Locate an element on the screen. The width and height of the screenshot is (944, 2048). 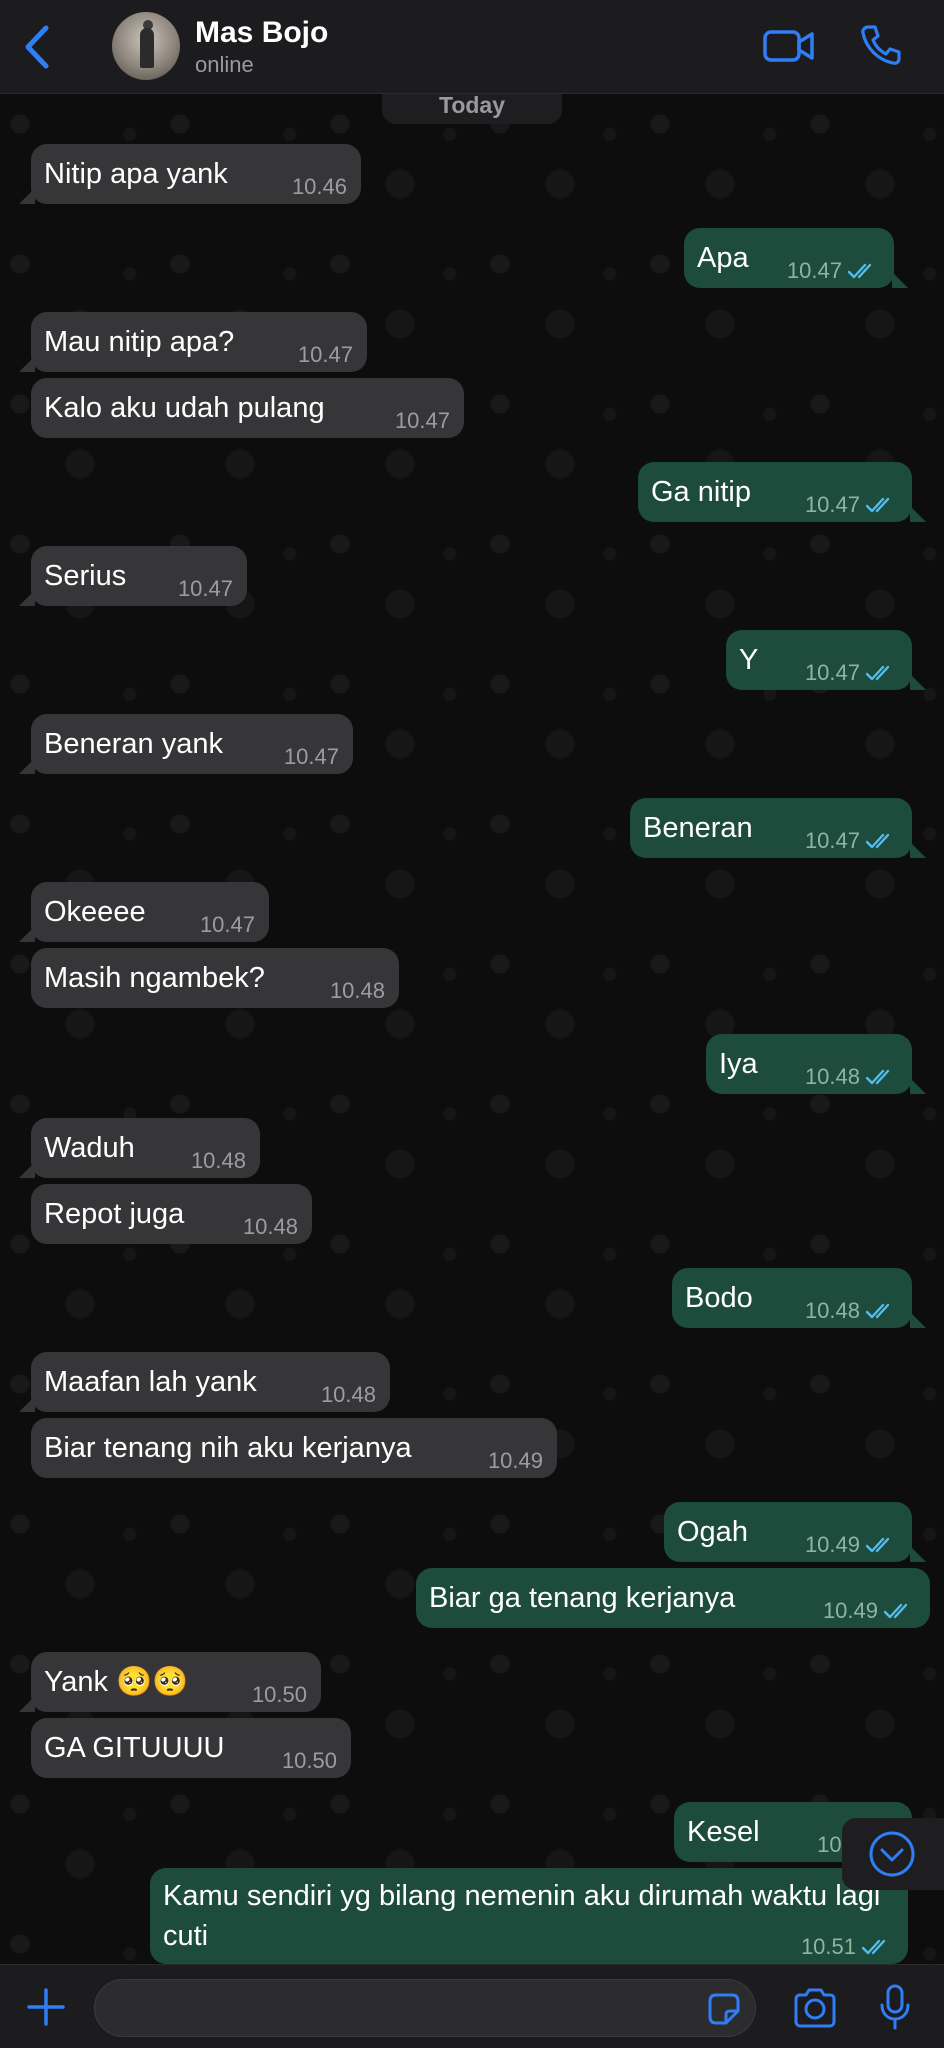
voice-call-button is located at coordinates (881, 45).